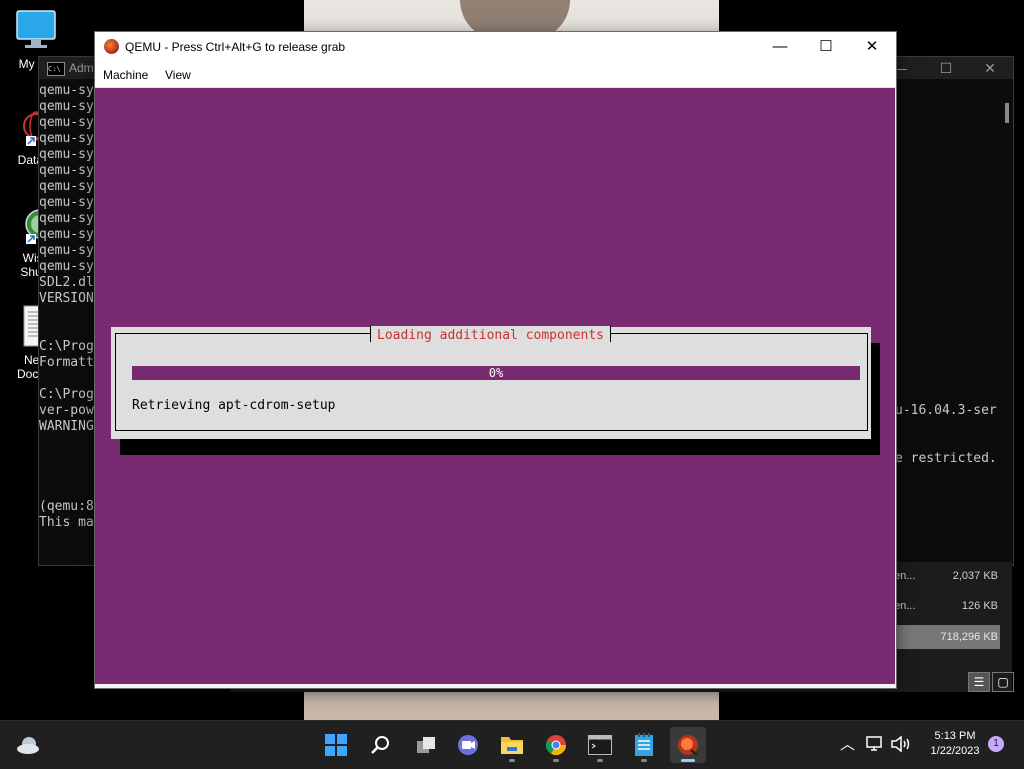  What do you see at coordinates (66, 522) in the screenshot?
I see `cmd-line: This ma` at bounding box center [66, 522].